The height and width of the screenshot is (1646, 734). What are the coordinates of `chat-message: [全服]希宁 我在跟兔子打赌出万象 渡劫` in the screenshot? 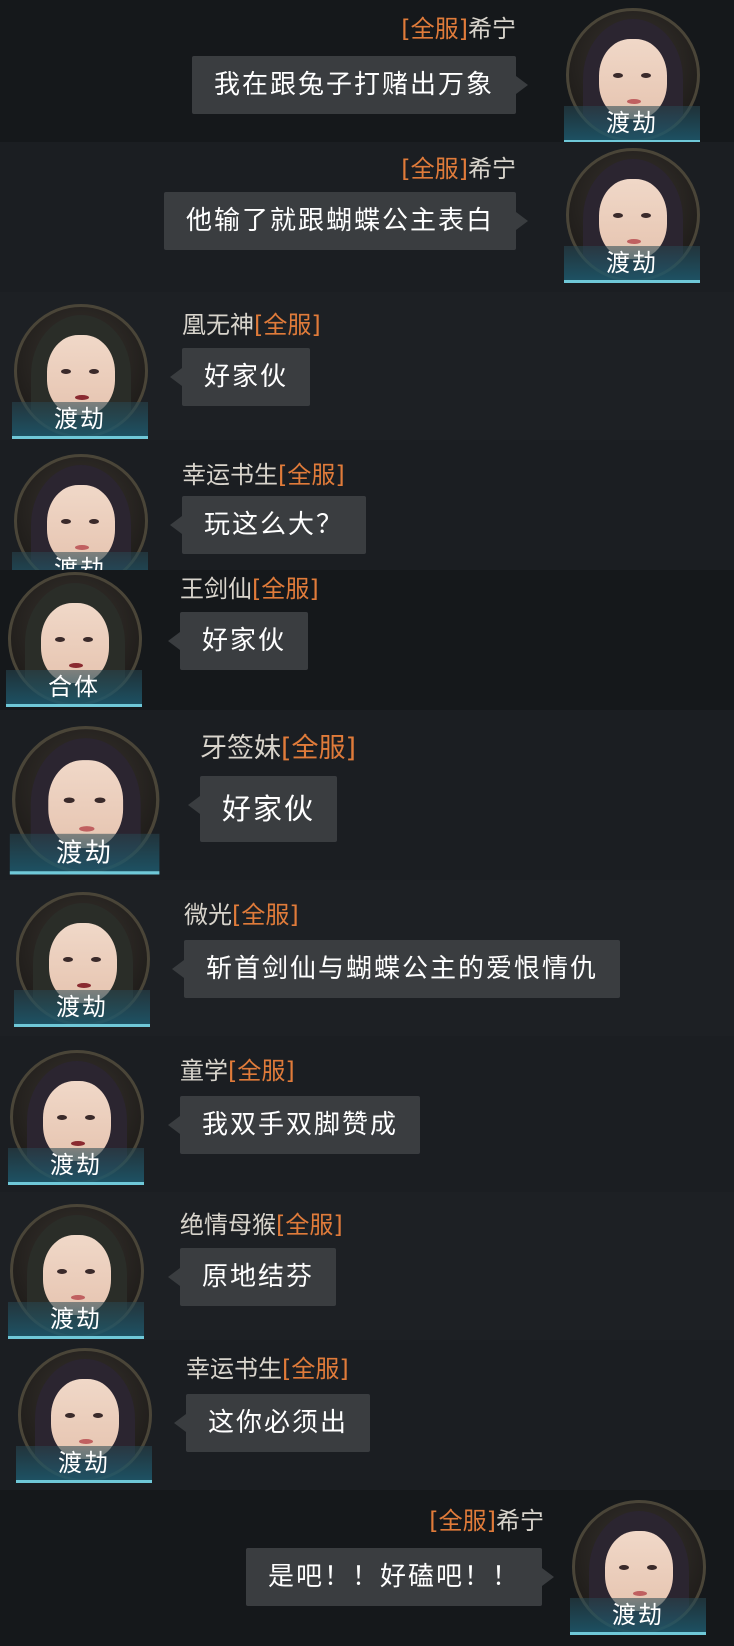 It's located at (367, 71).